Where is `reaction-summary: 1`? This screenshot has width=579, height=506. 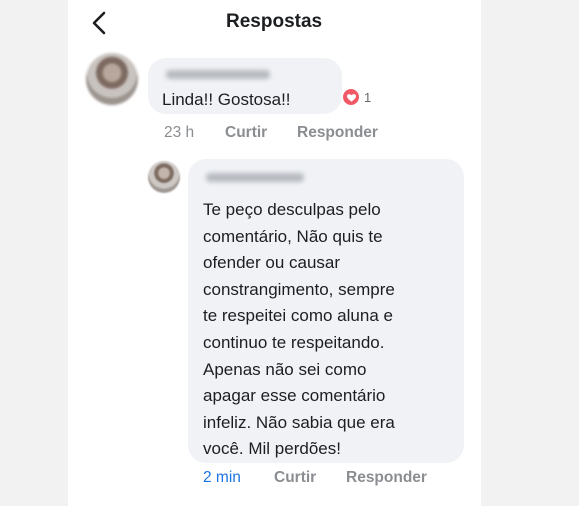
reaction-summary: 1 is located at coordinates (356, 97).